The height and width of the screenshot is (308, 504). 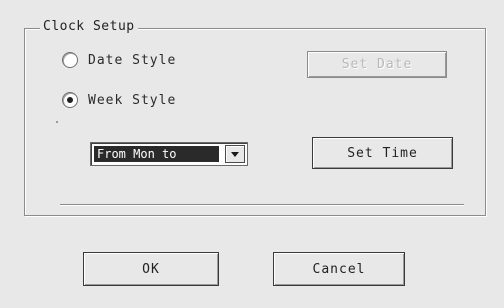 I want to click on date-style-radio-row: Date Style, so click(x=119, y=60).